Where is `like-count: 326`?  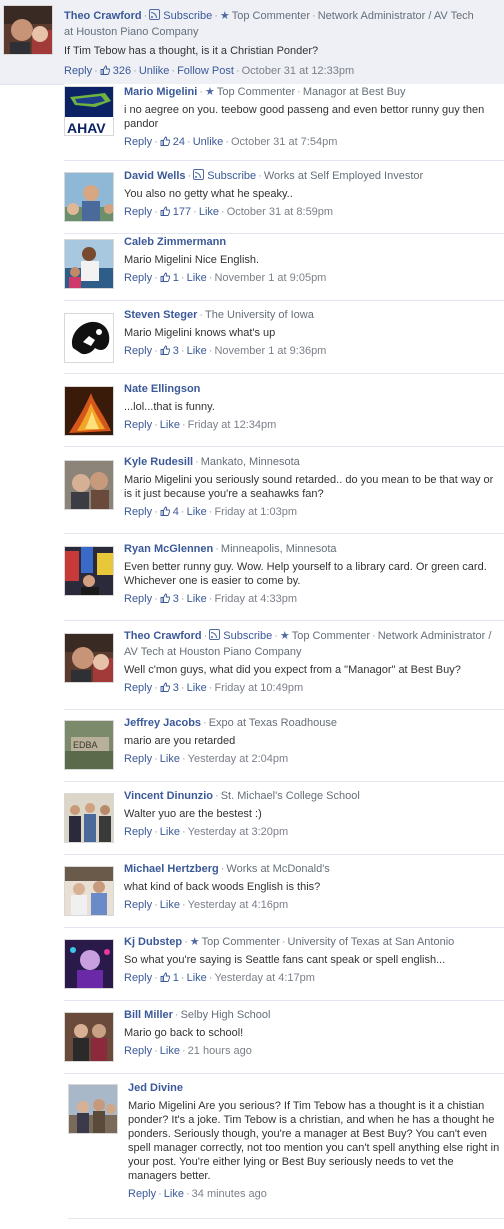
like-count: 326 is located at coordinates (115, 71).